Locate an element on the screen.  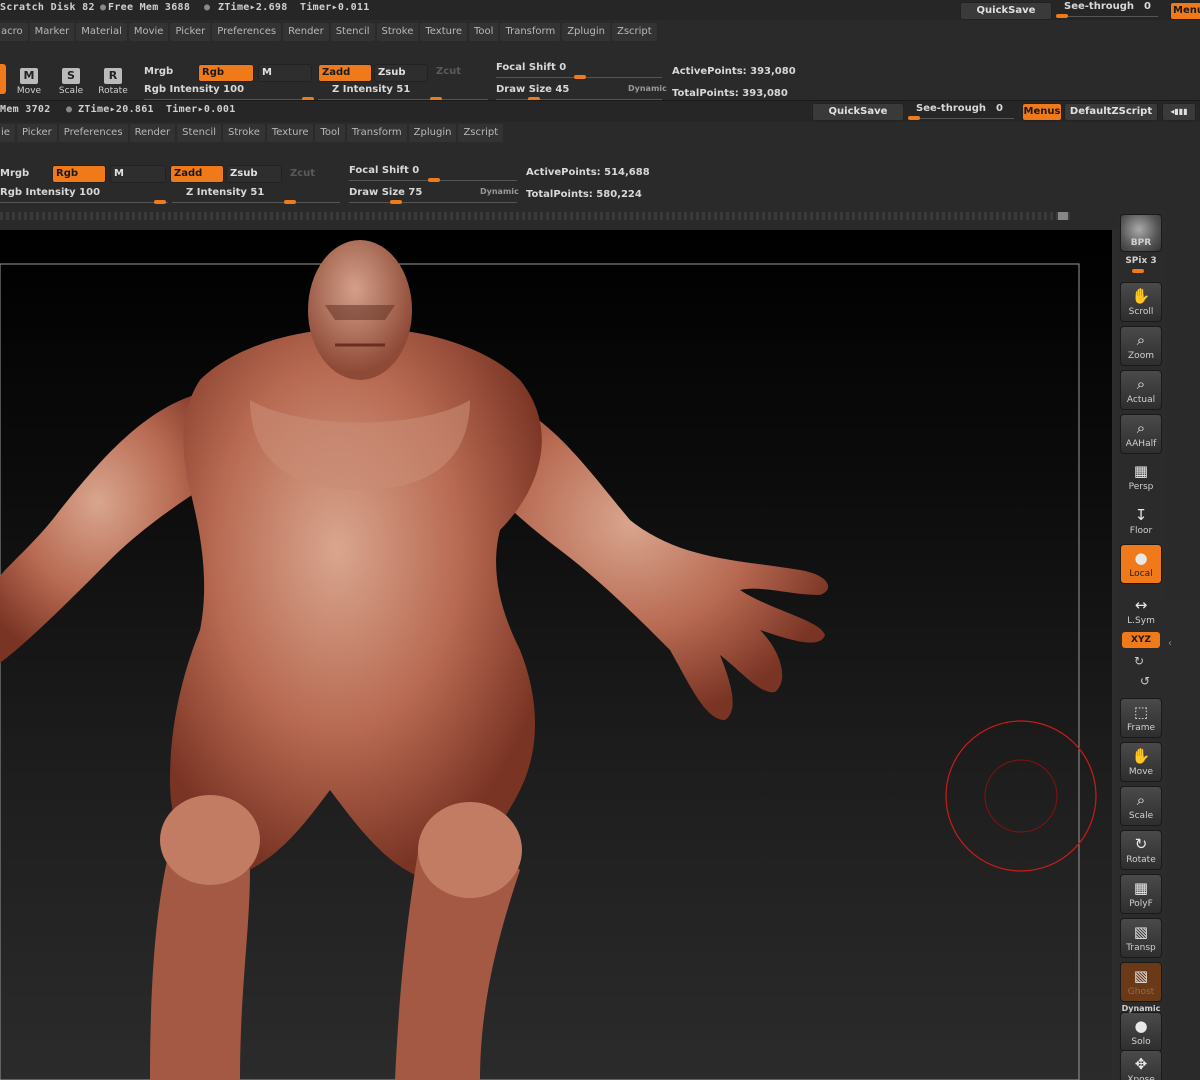
menu-top-material: Material is located at coordinates (101, 32).